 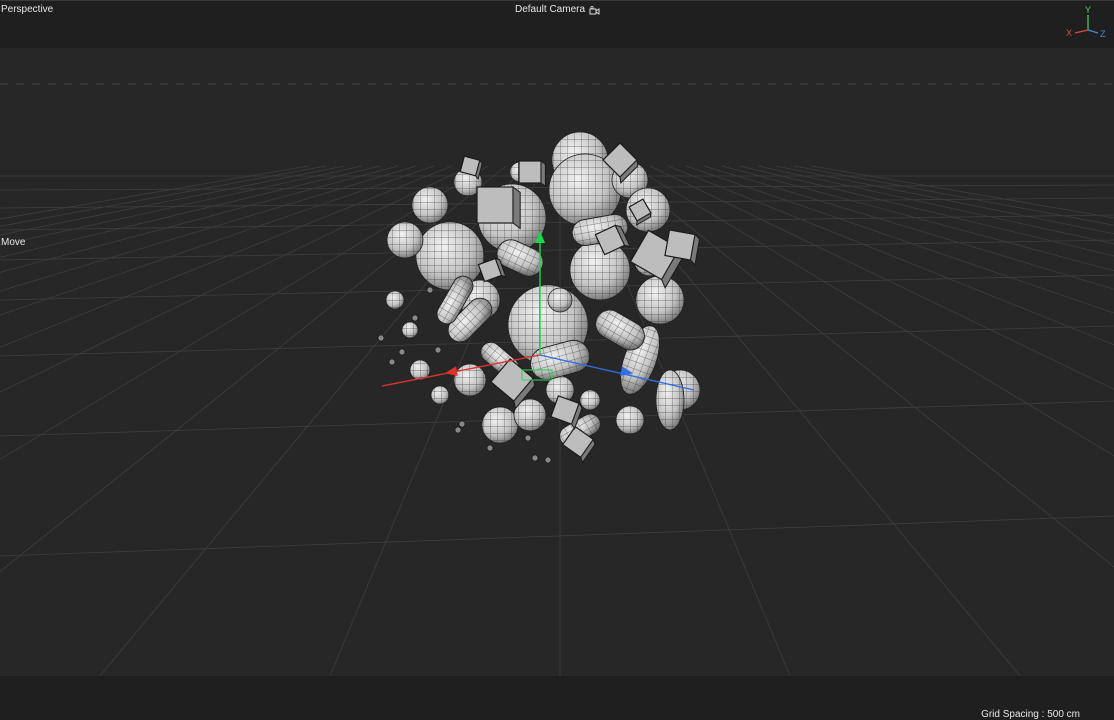 What do you see at coordinates (13, 242) in the screenshot?
I see `active-tool-label: Move` at bounding box center [13, 242].